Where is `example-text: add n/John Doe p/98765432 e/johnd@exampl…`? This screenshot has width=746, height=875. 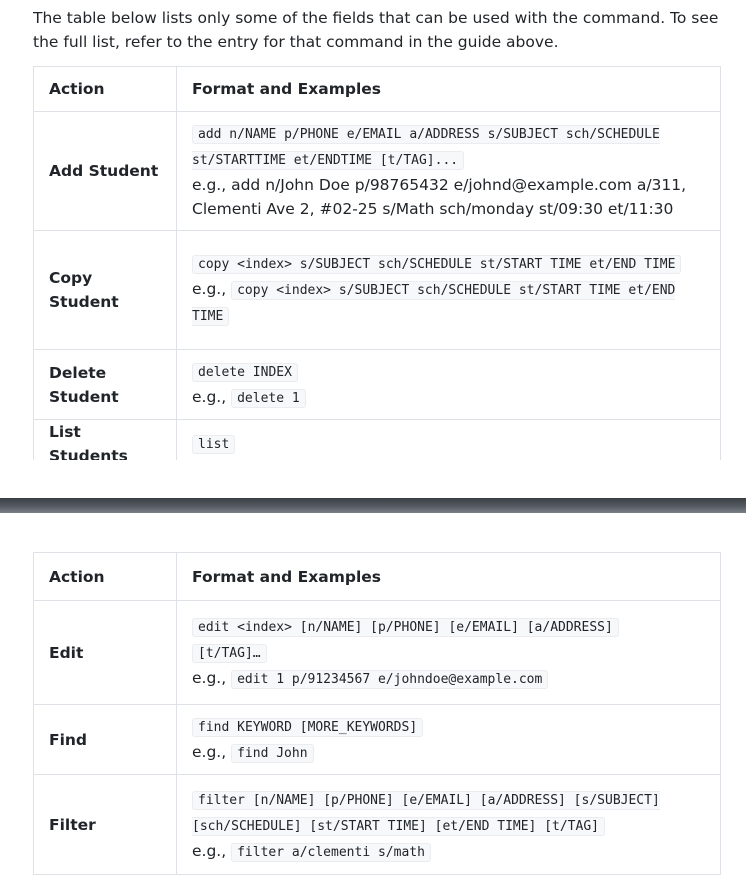
example-text: add n/John Doe p/98765432 e/johnd@exampl… is located at coordinates (439, 197).